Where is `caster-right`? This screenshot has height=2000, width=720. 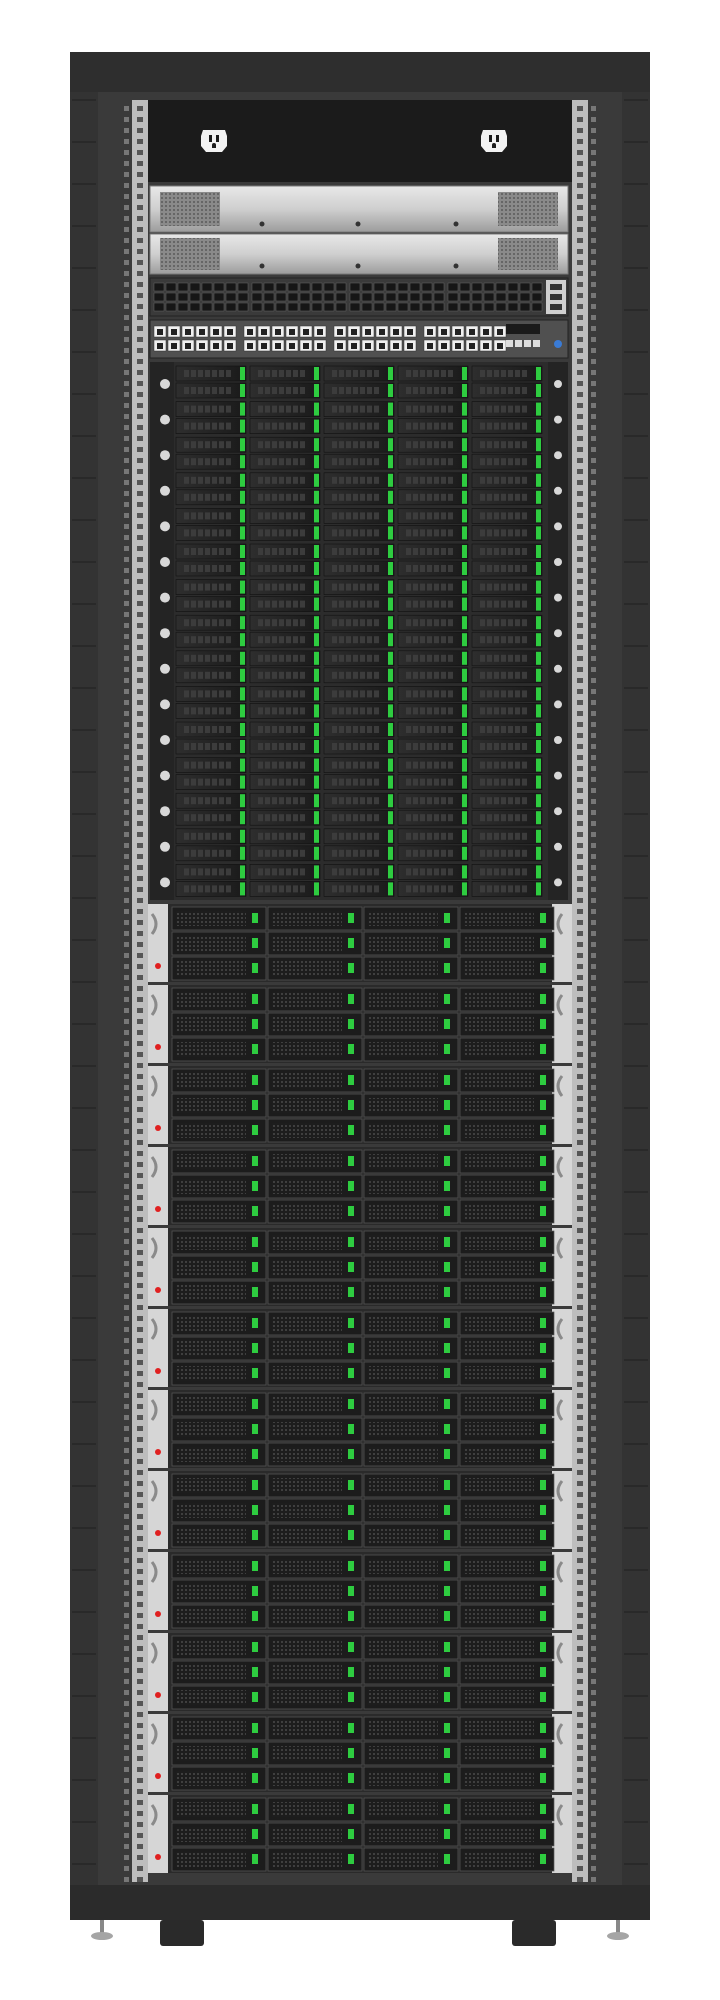 caster-right is located at coordinates (534, 1933).